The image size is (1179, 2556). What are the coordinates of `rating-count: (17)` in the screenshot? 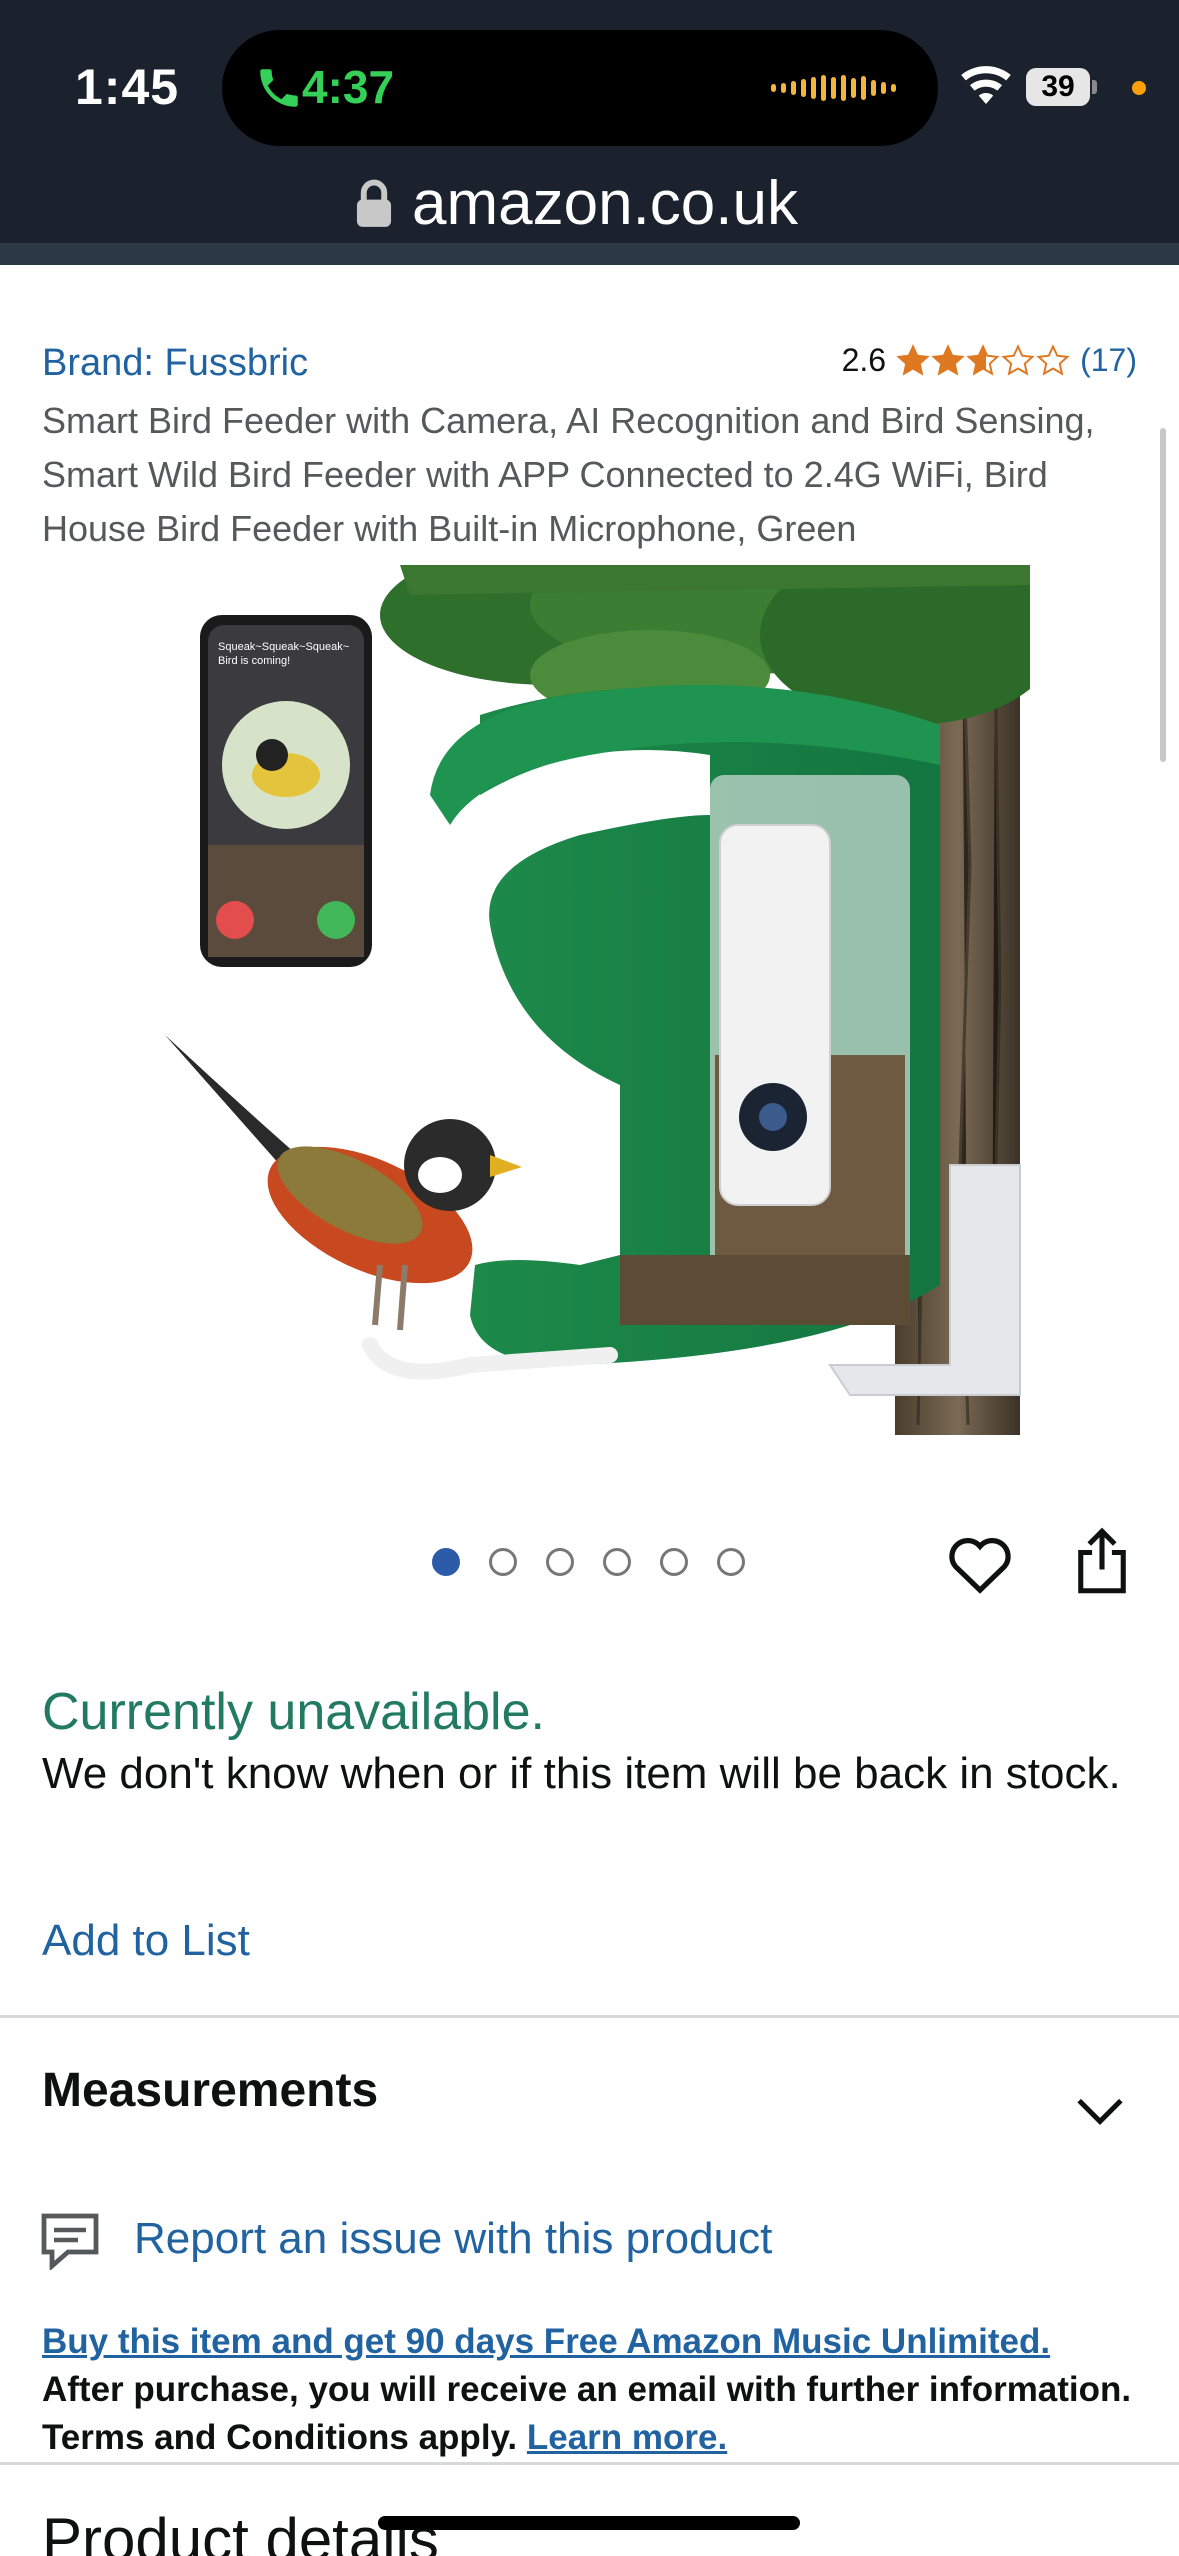 It's located at (1108, 360).